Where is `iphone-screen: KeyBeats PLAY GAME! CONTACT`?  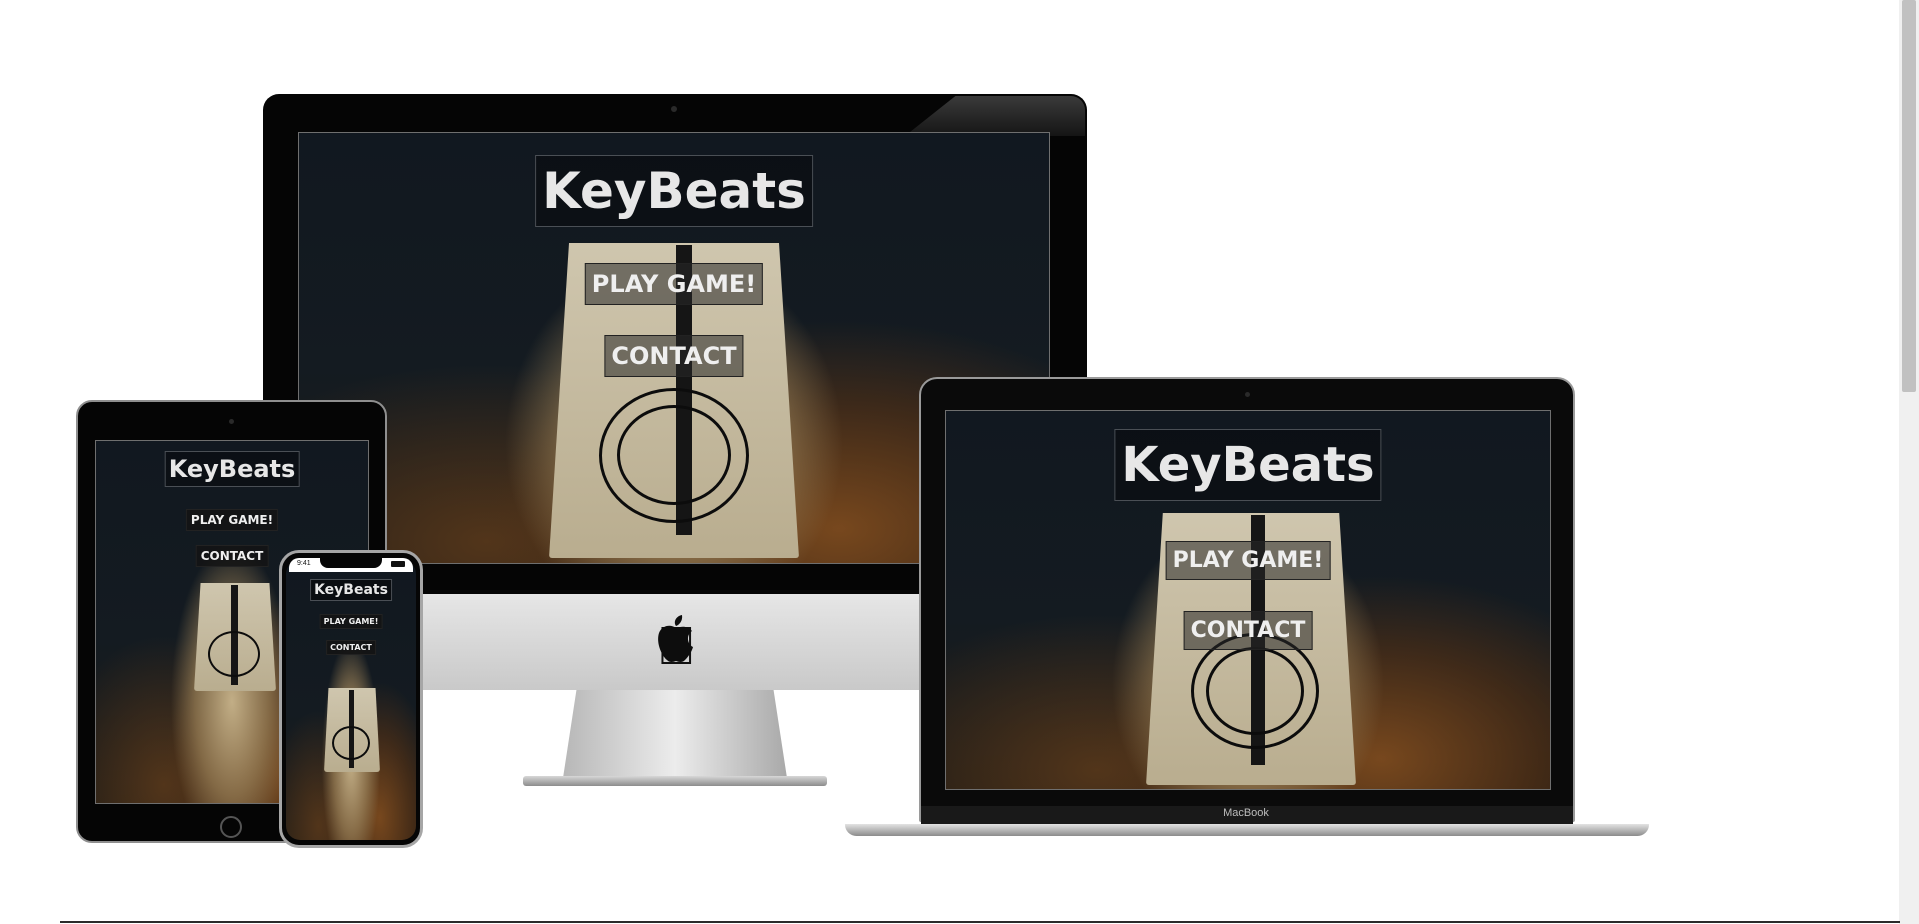 iphone-screen: KeyBeats PLAY GAME! CONTACT is located at coordinates (351, 700).